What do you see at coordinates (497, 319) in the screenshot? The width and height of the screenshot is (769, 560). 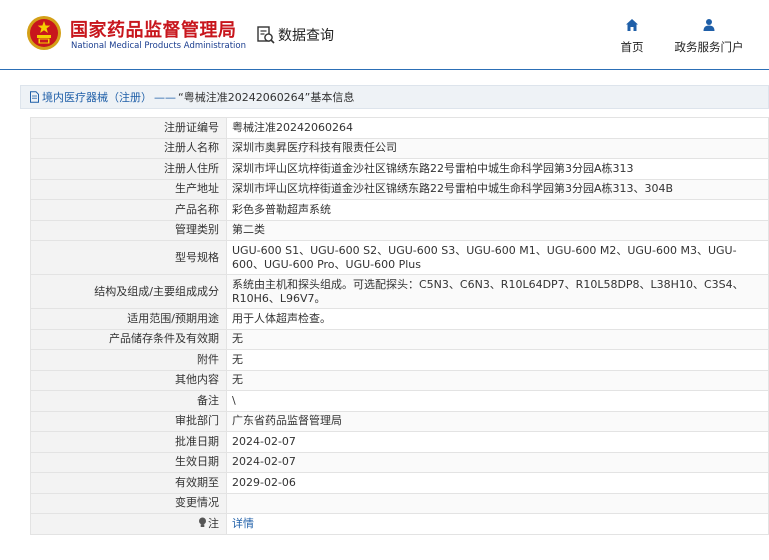 I see `field-value: 用于人体超声检查。` at bounding box center [497, 319].